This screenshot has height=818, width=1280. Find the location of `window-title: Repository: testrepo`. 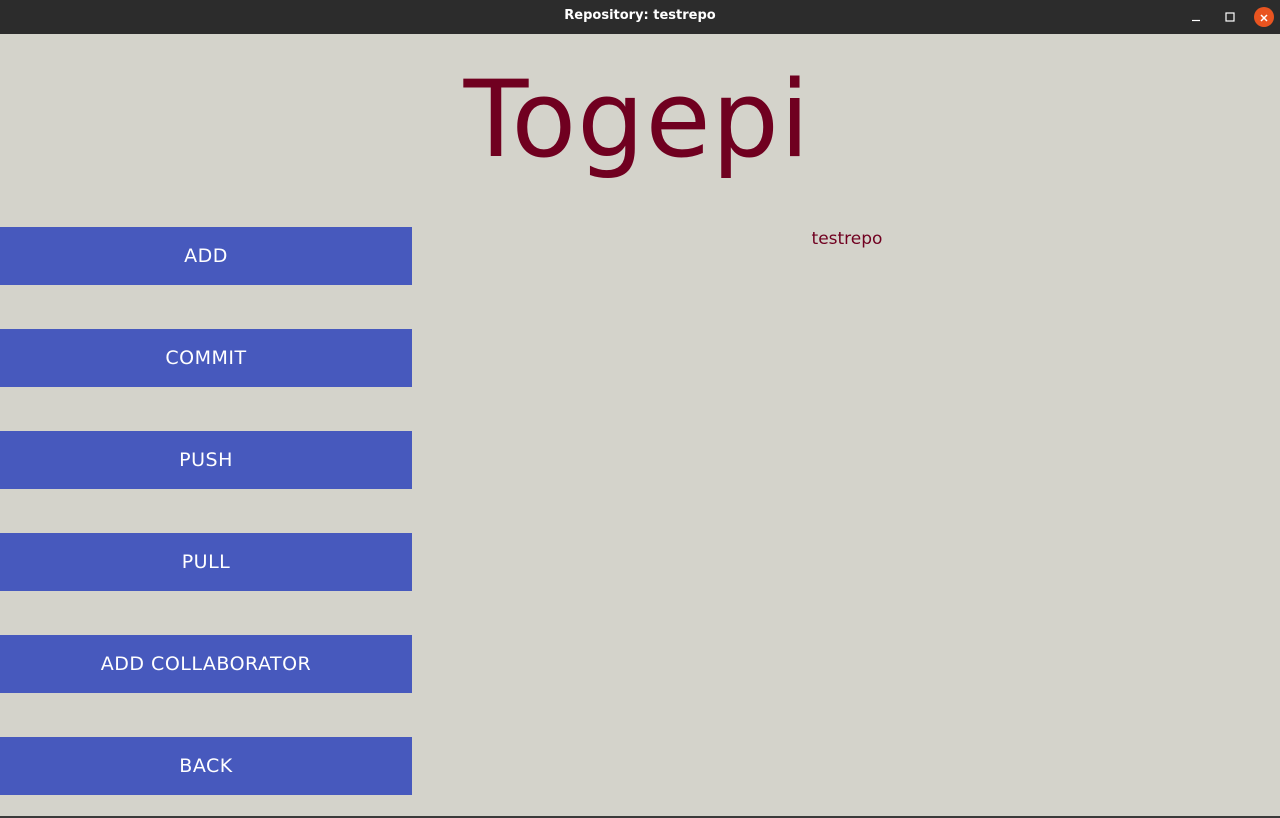

window-title: Repository: testrepo is located at coordinates (640, 15).